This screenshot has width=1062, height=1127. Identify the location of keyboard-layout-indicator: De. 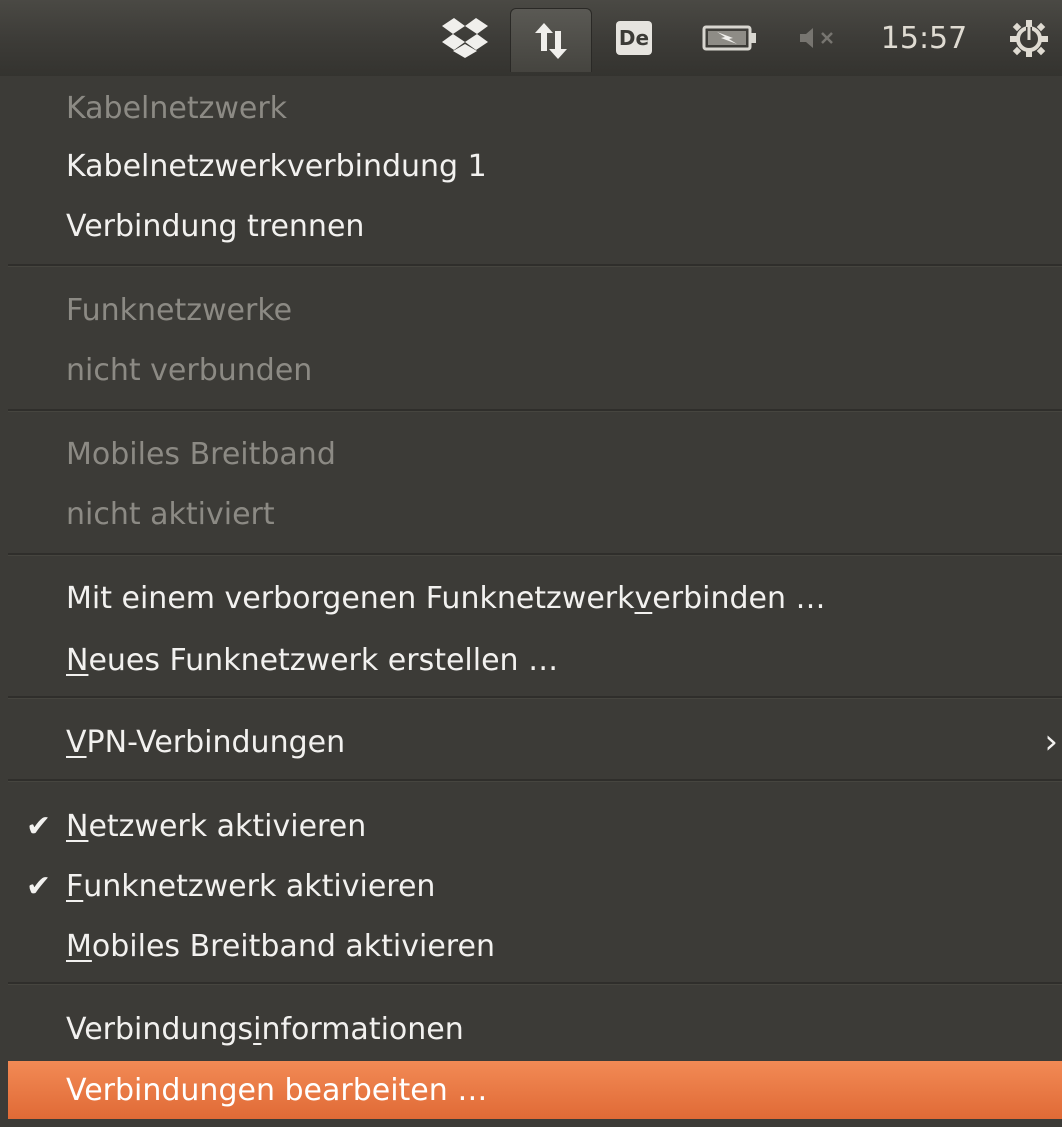
(634, 38).